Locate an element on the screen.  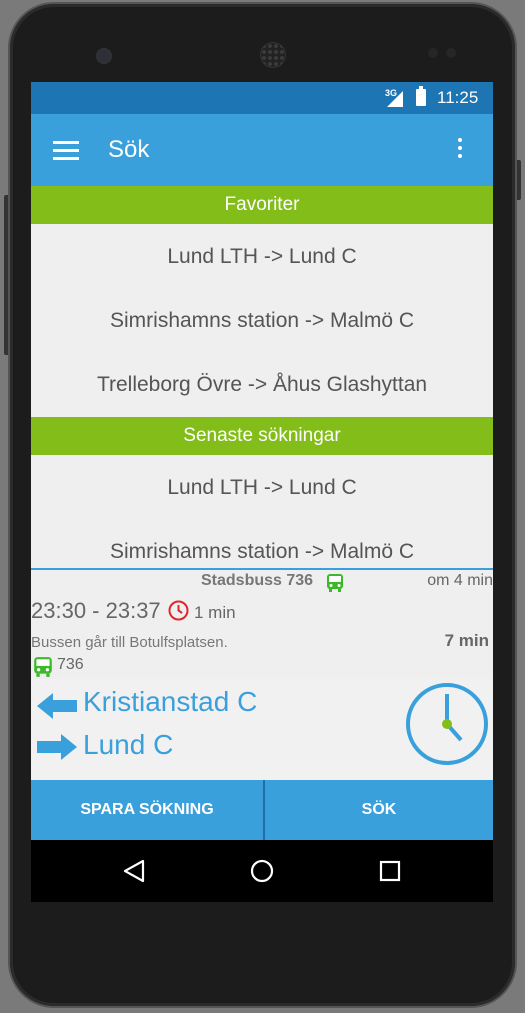
delay-text: 1 min is located at coordinates (215, 612).